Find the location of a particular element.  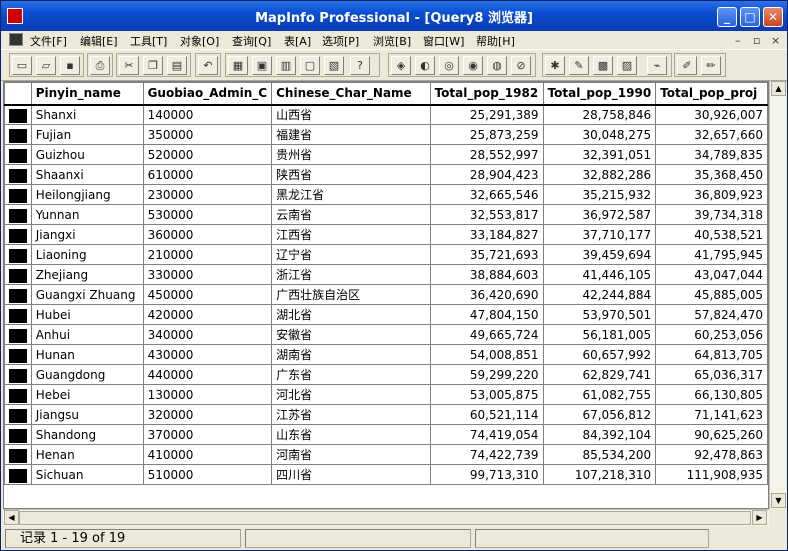

menu-file: 文件[F] is located at coordinates (48, 41).